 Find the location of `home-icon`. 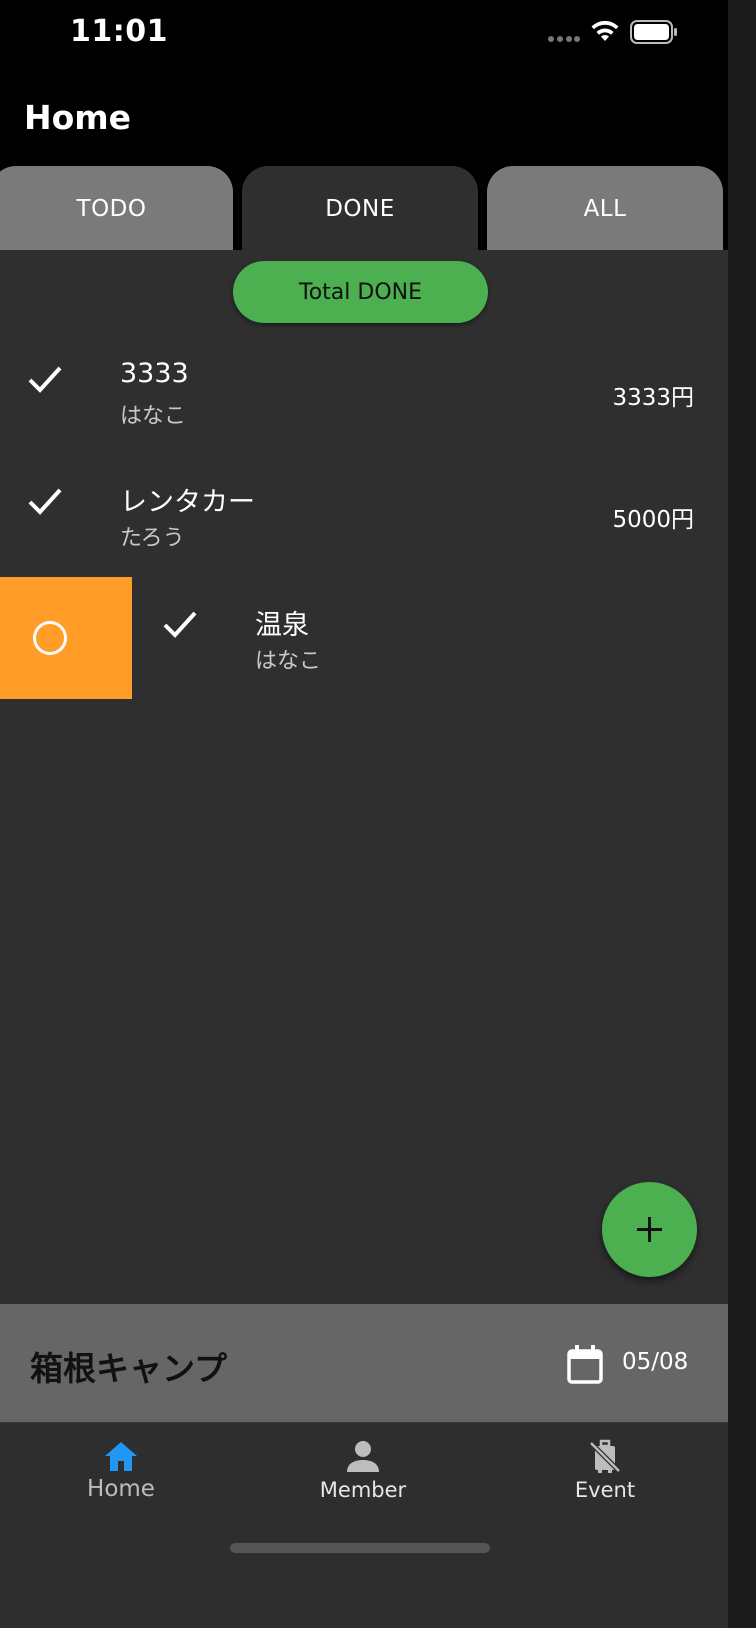

home-icon is located at coordinates (121, 1456).